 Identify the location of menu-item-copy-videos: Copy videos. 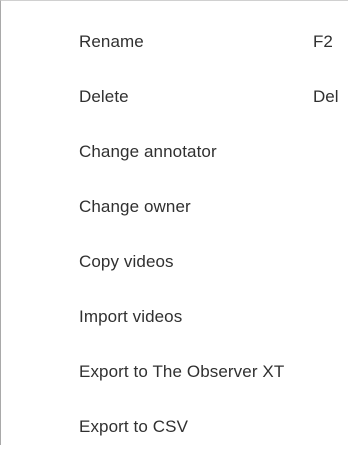
(174, 262).